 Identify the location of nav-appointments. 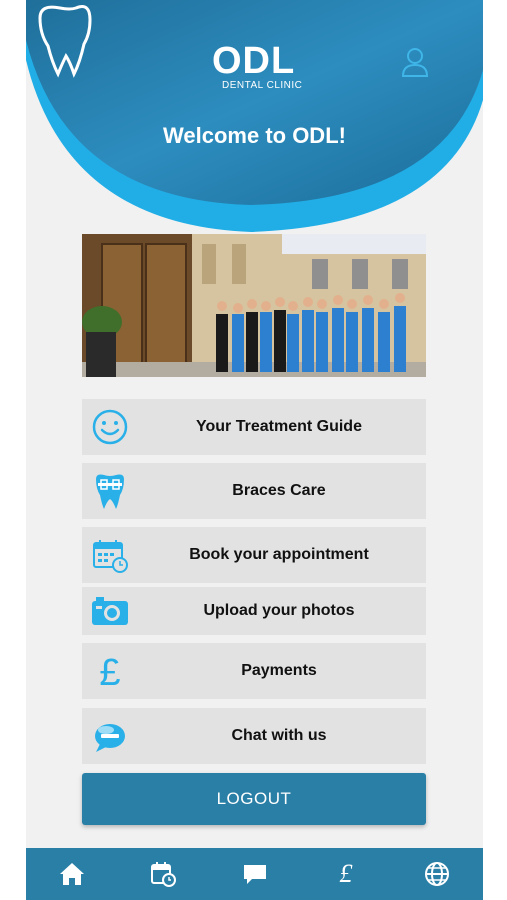
(162, 874).